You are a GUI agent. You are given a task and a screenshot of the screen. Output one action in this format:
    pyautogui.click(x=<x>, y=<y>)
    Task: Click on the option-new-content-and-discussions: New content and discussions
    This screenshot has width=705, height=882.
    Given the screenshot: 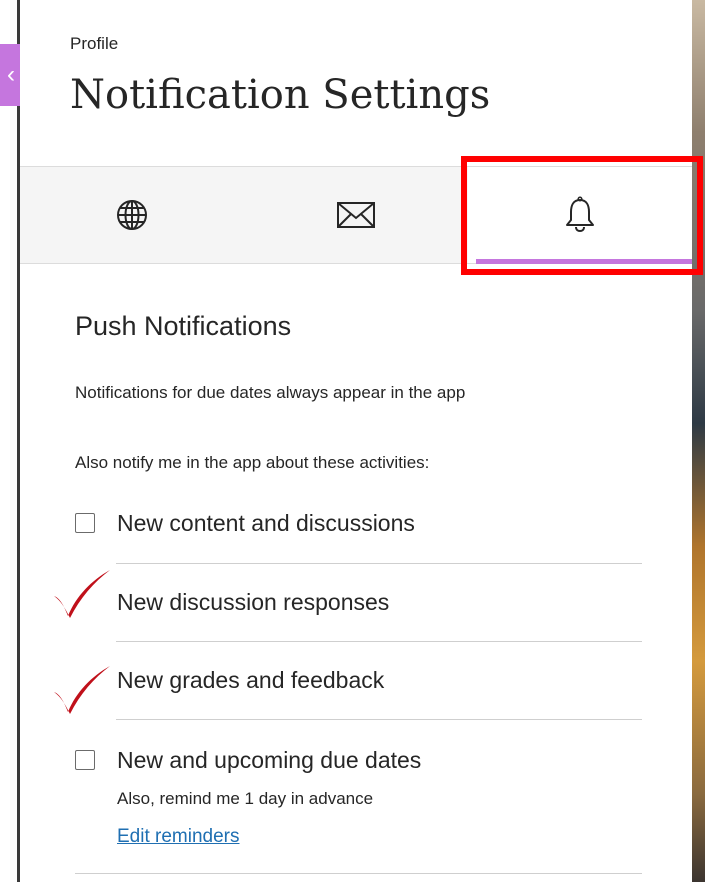 What is the action you would take?
    pyautogui.click(x=358, y=523)
    